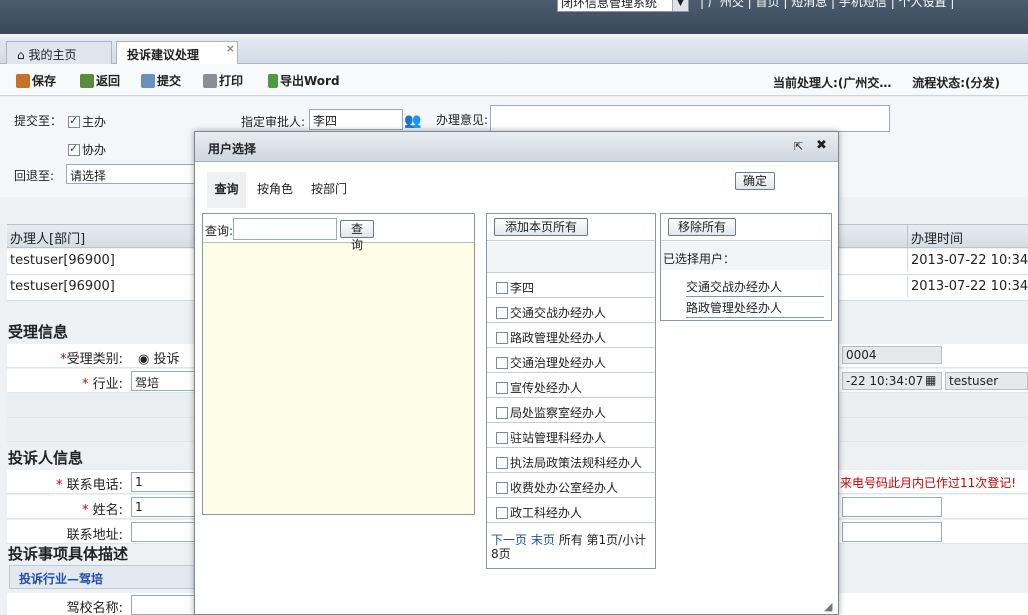  Describe the element at coordinates (285, 229) in the screenshot. I see `search-input` at that location.